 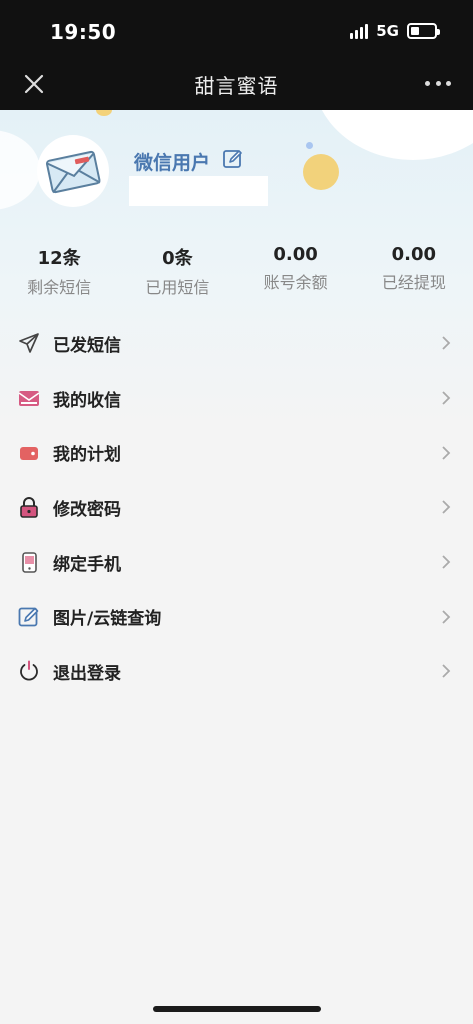 I want to click on menu-item-change-password: 修改密码, so click(x=236, y=507).